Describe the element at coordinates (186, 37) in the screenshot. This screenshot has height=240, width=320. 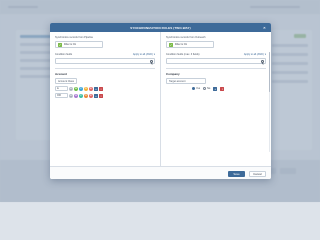
I see `outreach-sync-label: Synchronize records from Outreach` at that location.